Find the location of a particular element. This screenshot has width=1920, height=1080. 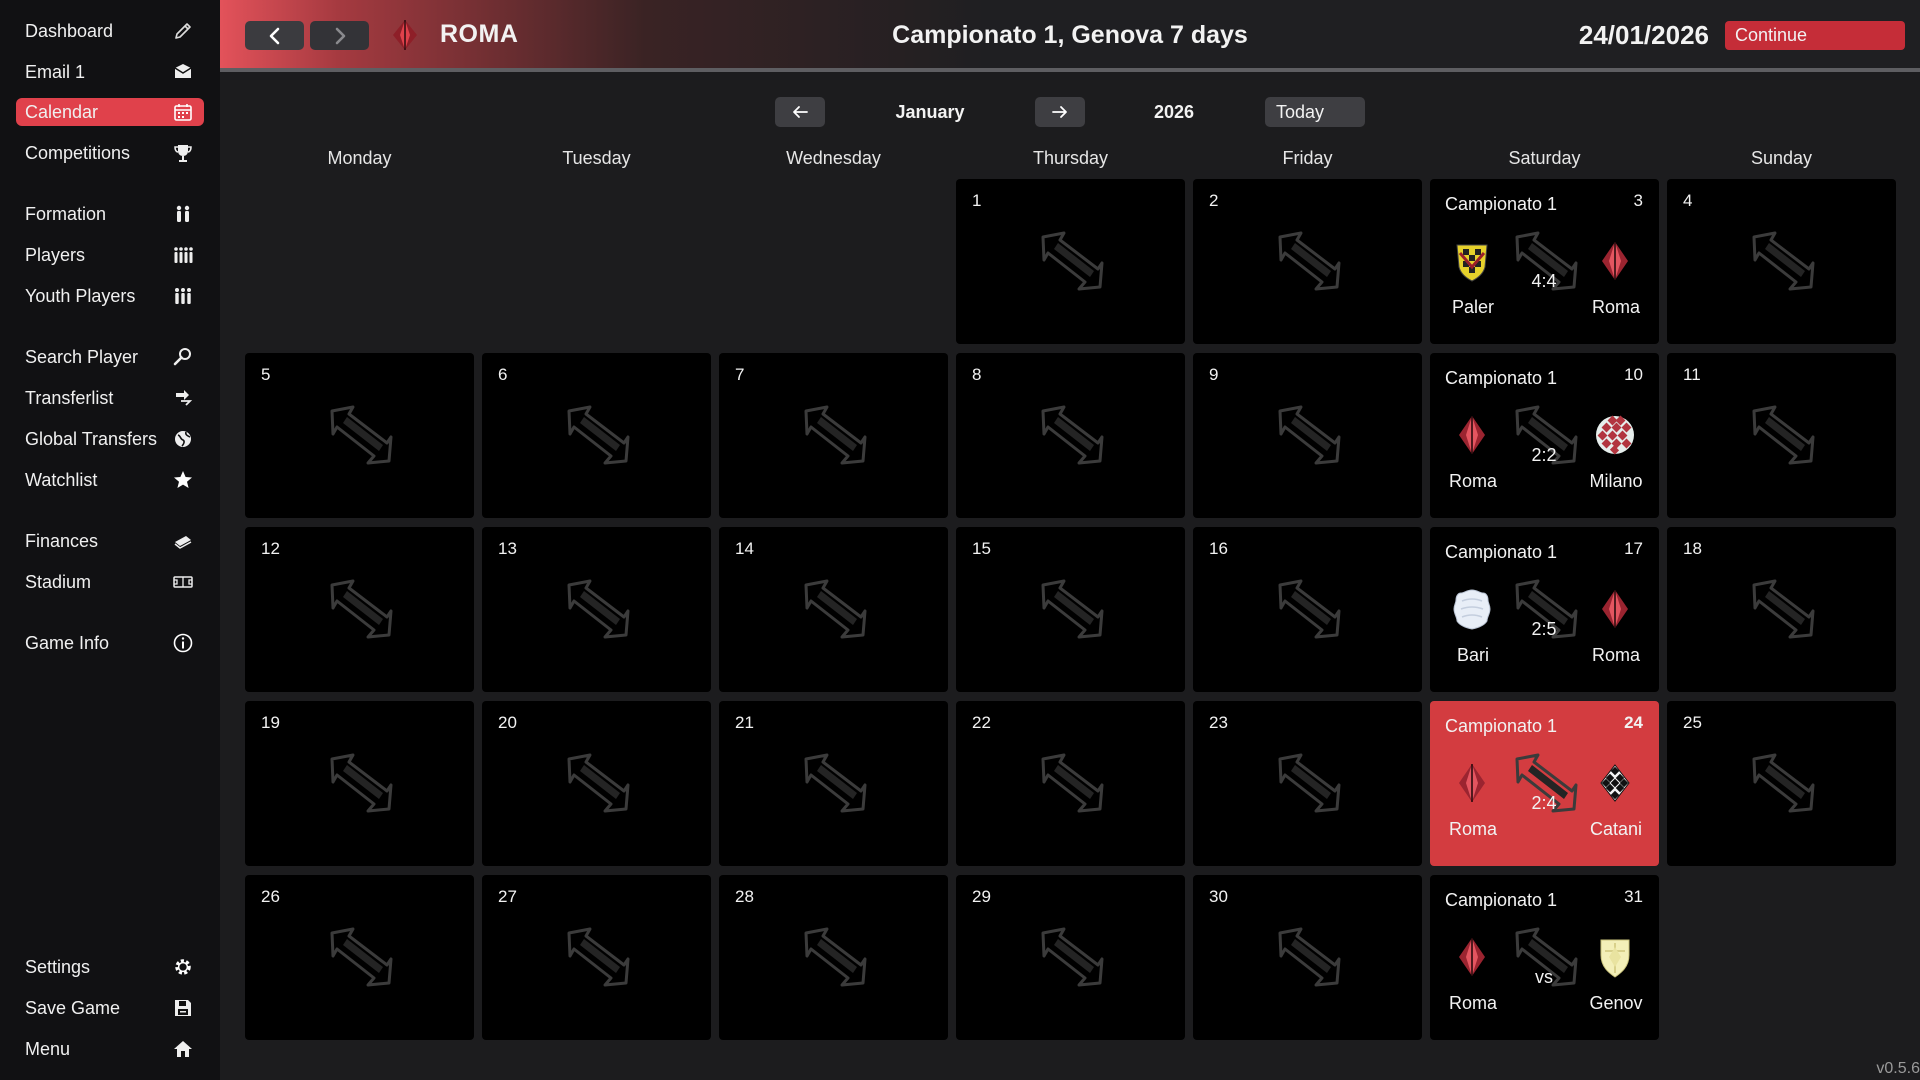

pencil-icon is located at coordinates (183, 31).